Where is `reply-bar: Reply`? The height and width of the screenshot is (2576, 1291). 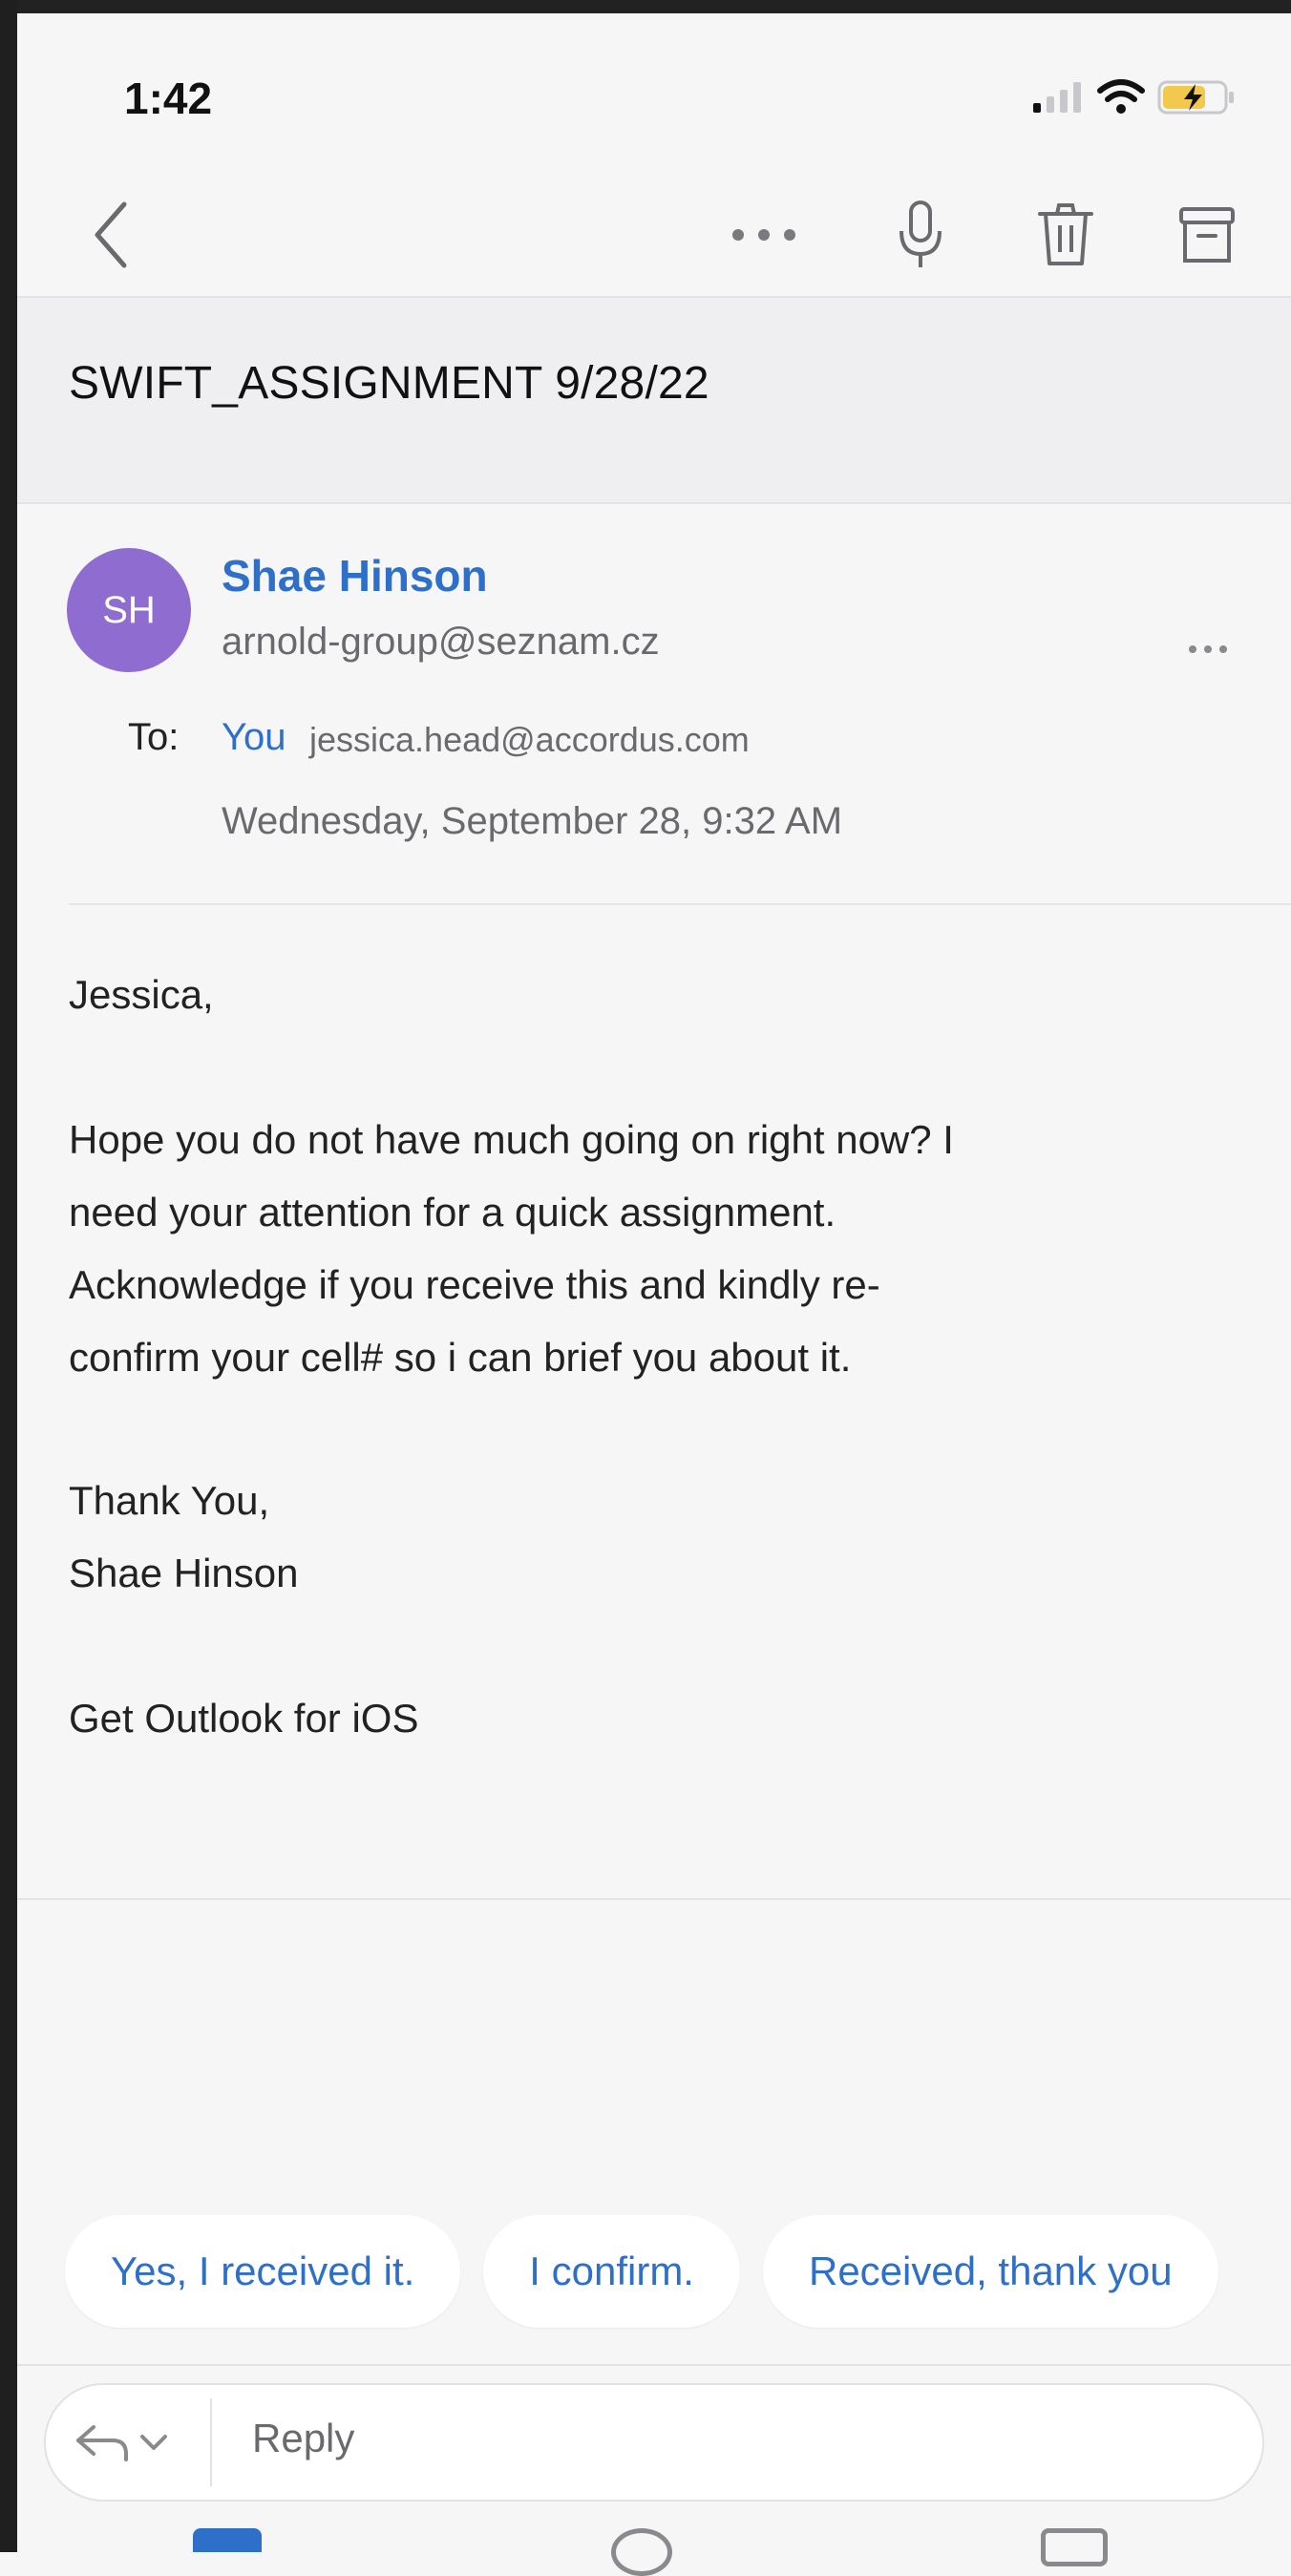
reply-bar: Reply is located at coordinates (654, 2459).